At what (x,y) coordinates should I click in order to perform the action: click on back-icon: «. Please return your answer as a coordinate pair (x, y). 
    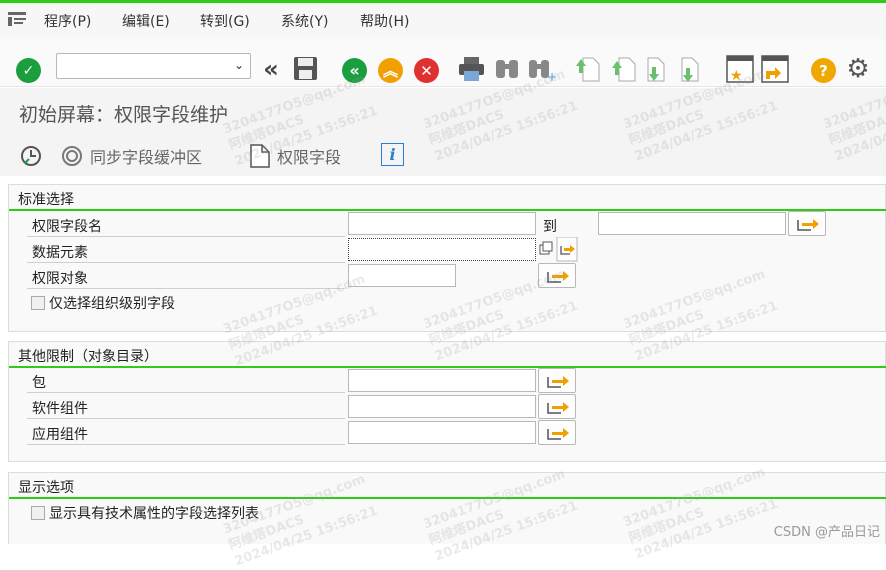
    Looking at the image, I should click on (354, 70).